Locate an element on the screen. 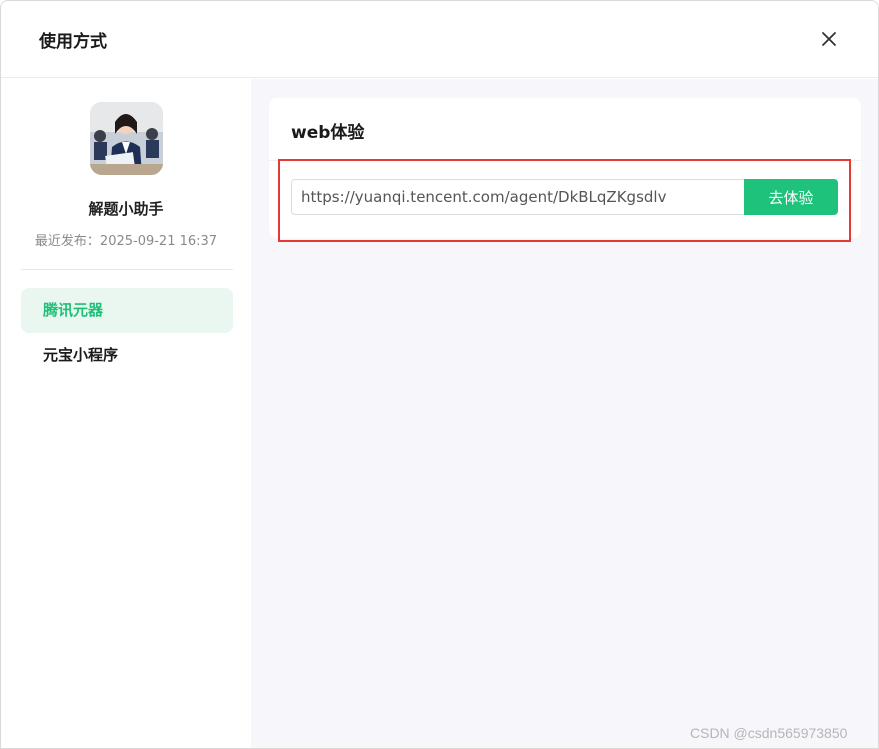 Image resolution: width=879 pixels, height=749 pixels. watermark: CSDN @csdn565973850 is located at coordinates (769, 733).